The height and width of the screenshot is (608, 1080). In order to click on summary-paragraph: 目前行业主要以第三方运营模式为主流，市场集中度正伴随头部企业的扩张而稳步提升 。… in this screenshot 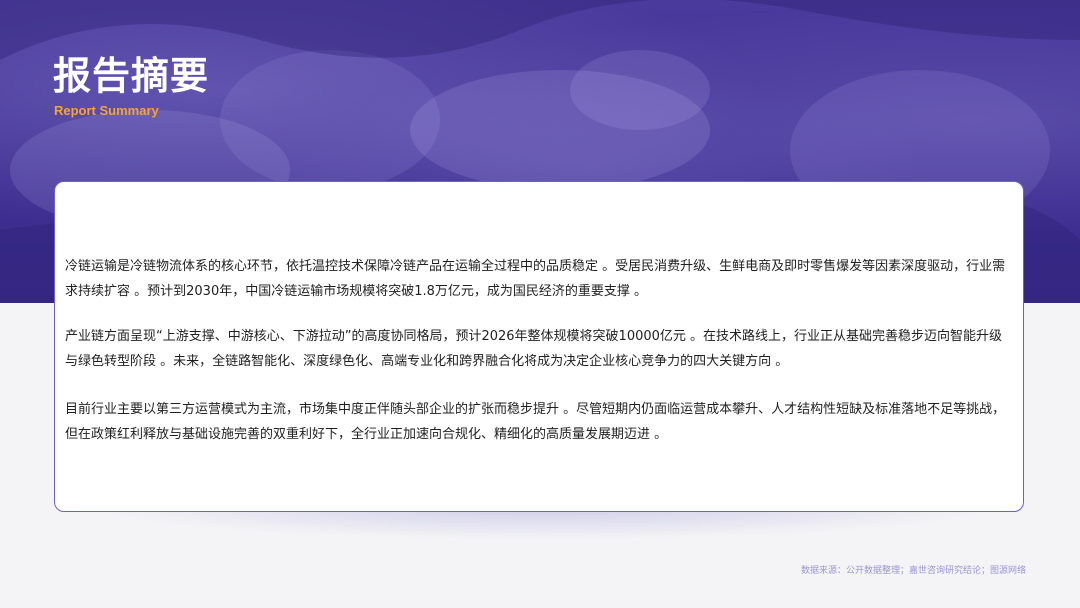, I will do `click(535, 422)`.